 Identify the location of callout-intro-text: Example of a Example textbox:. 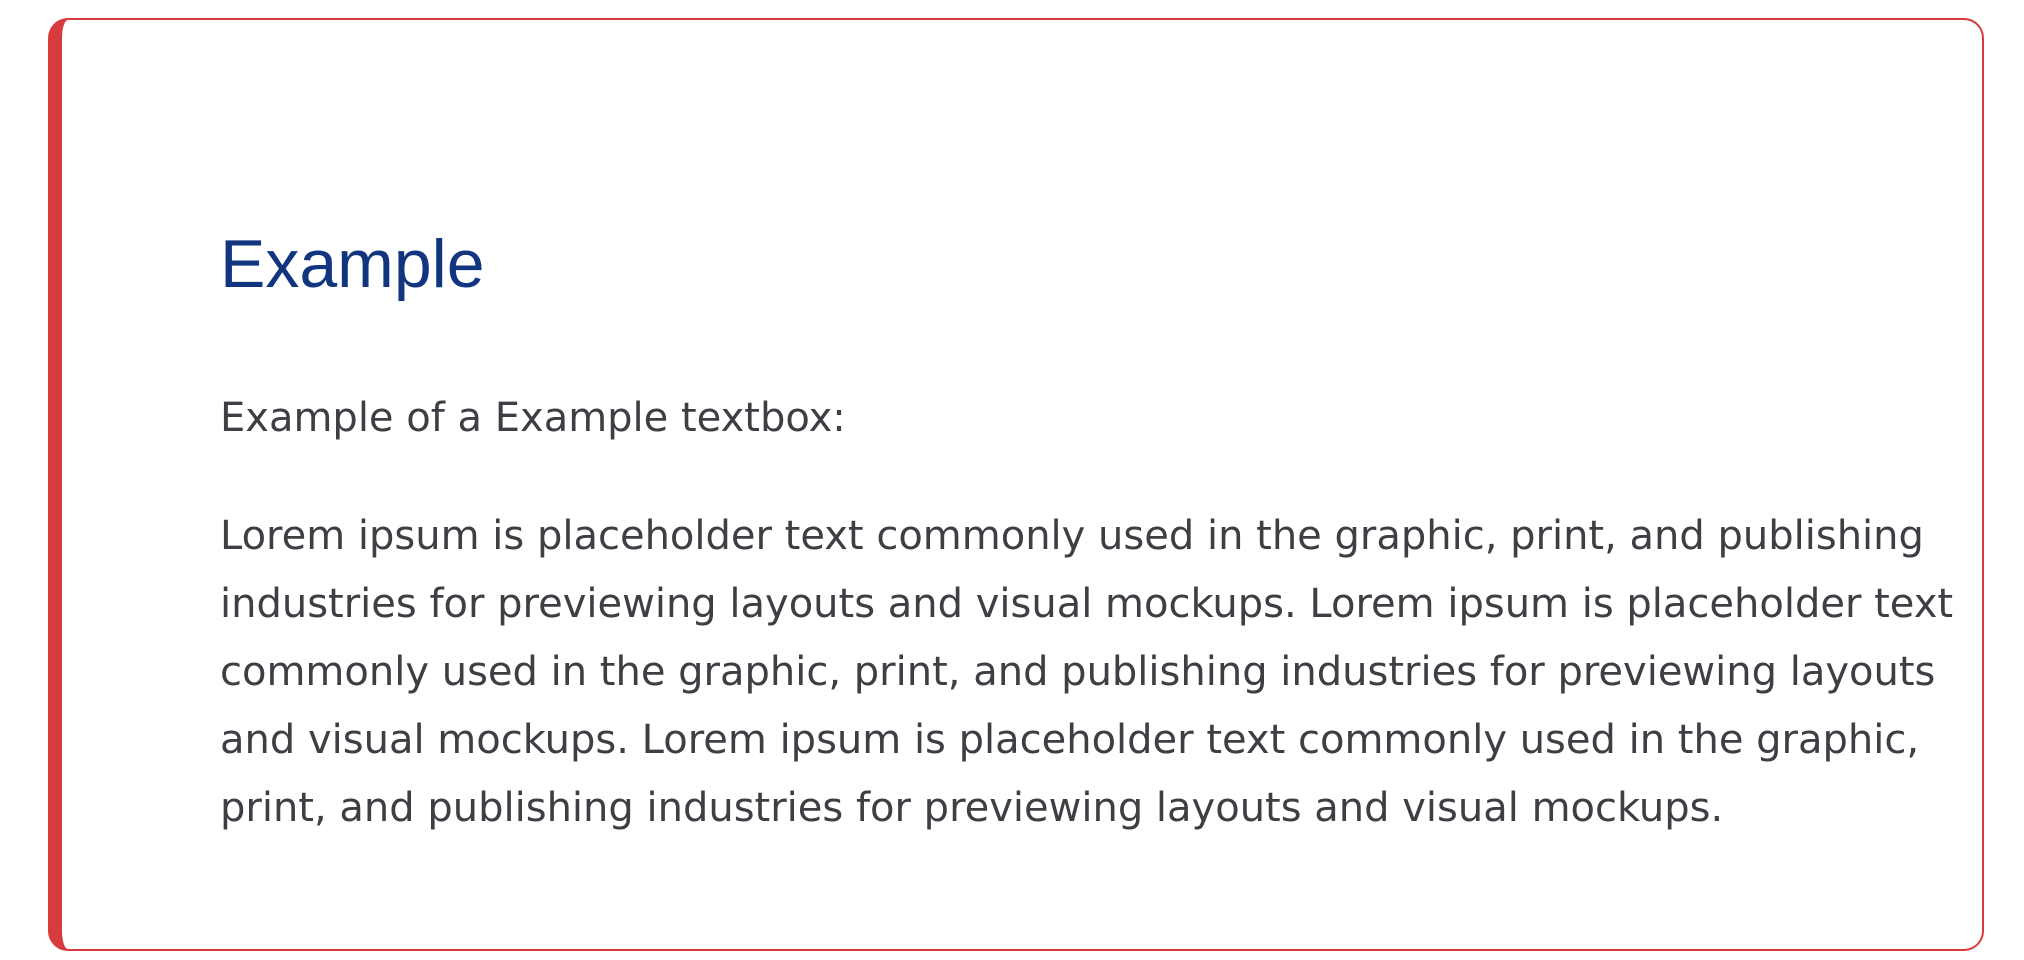
(533, 418).